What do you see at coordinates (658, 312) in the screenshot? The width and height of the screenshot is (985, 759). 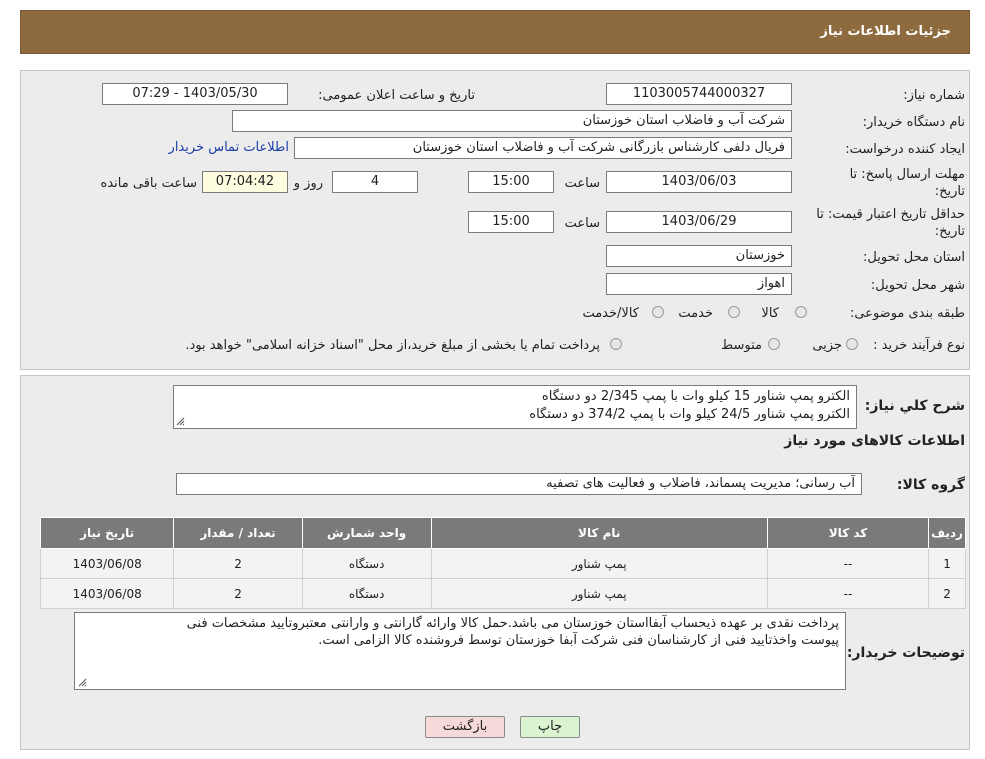 I see `category-radio-goods-service` at bounding box center [658, 312].